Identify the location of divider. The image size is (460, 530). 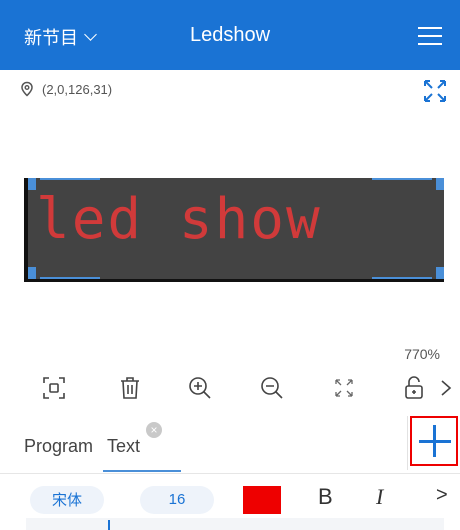
(407, 443).